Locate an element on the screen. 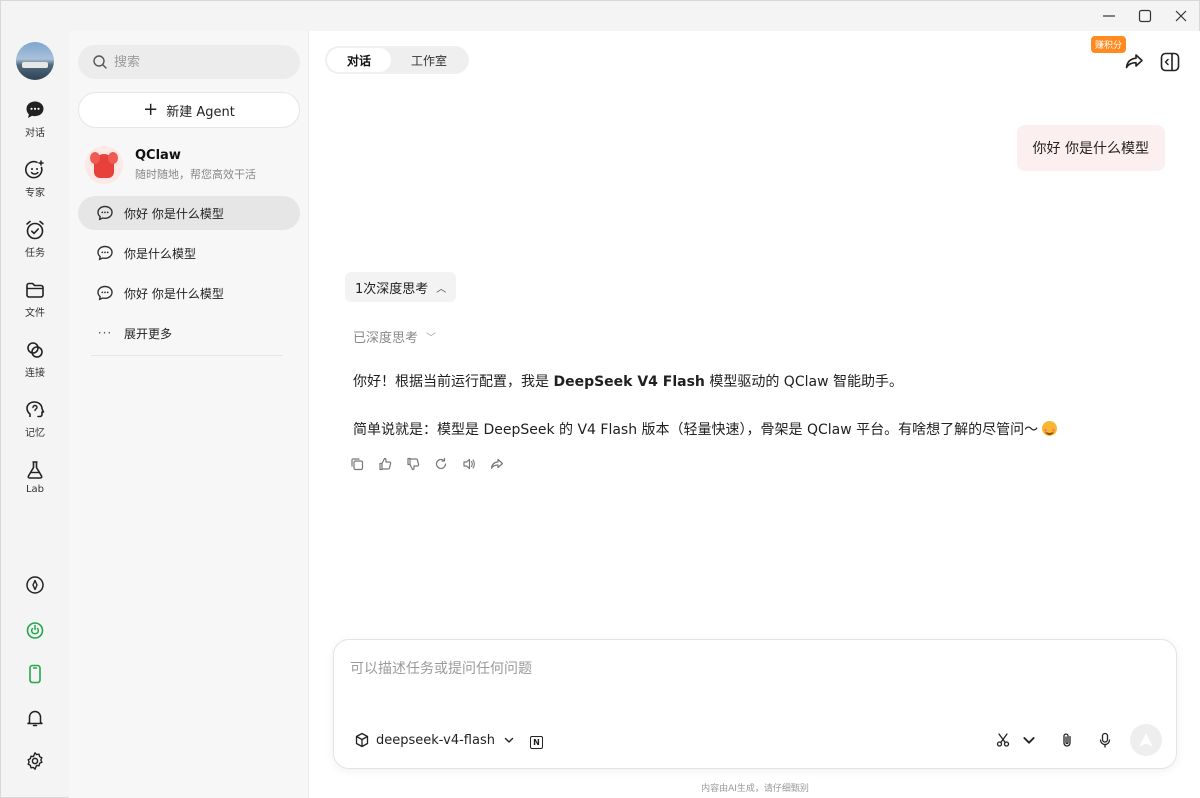 This screenshot has width=1200, height=798. toggle-panel-button is located at coordinates (1170, 62).